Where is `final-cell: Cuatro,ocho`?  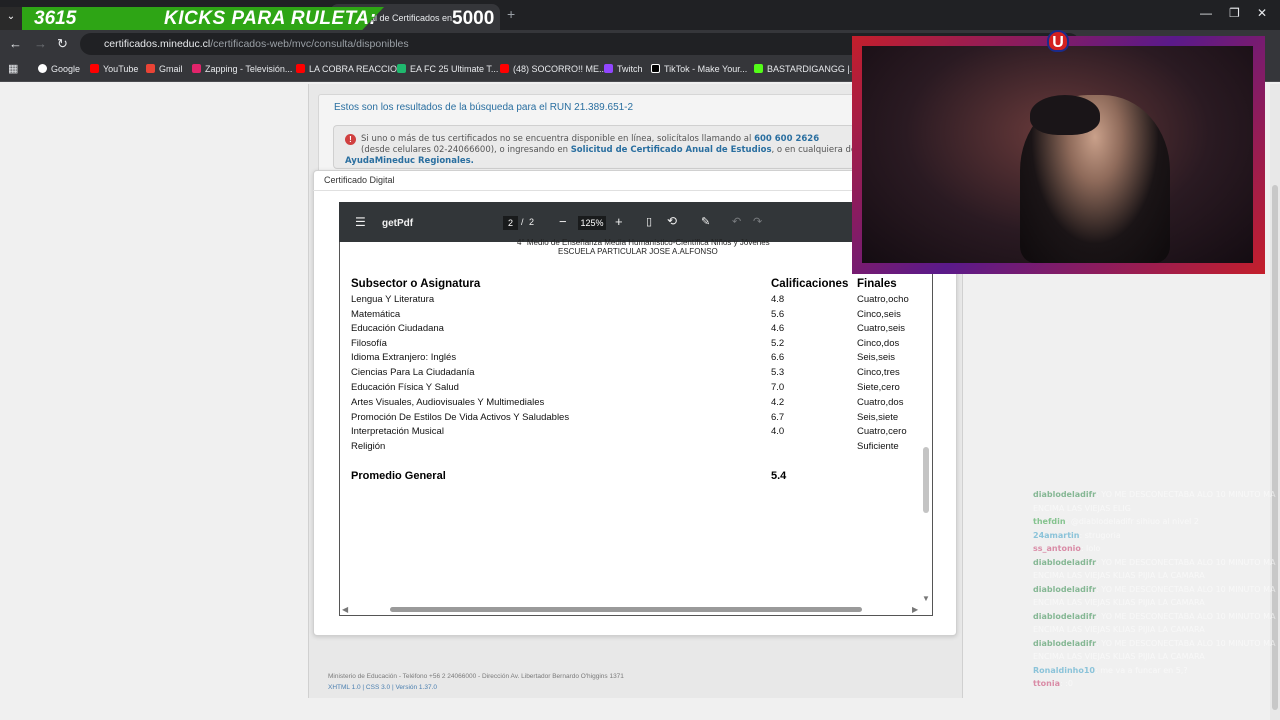 final-cell: Cuatro,ocho is located at coordinates (883, 299).